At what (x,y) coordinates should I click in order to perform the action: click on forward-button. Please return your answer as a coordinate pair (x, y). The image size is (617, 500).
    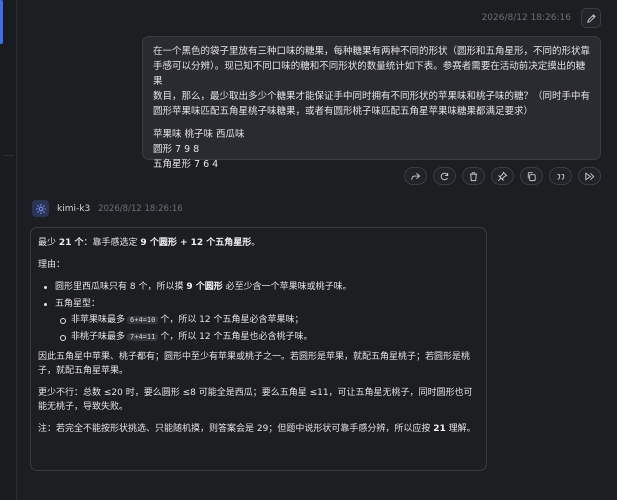
    Looking at the image, I should click on (589, 176).